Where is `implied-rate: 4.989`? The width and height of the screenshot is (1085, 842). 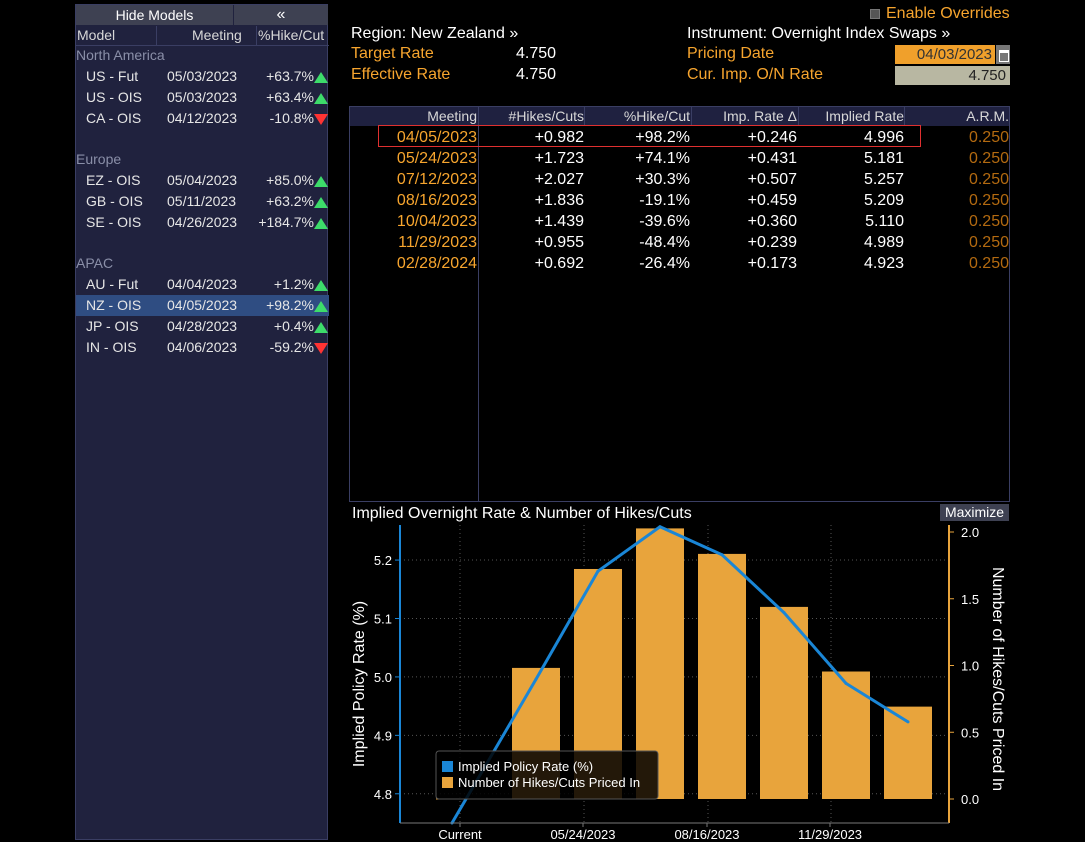 implied-rate: 4.989 is located at coordinates (883, 242).